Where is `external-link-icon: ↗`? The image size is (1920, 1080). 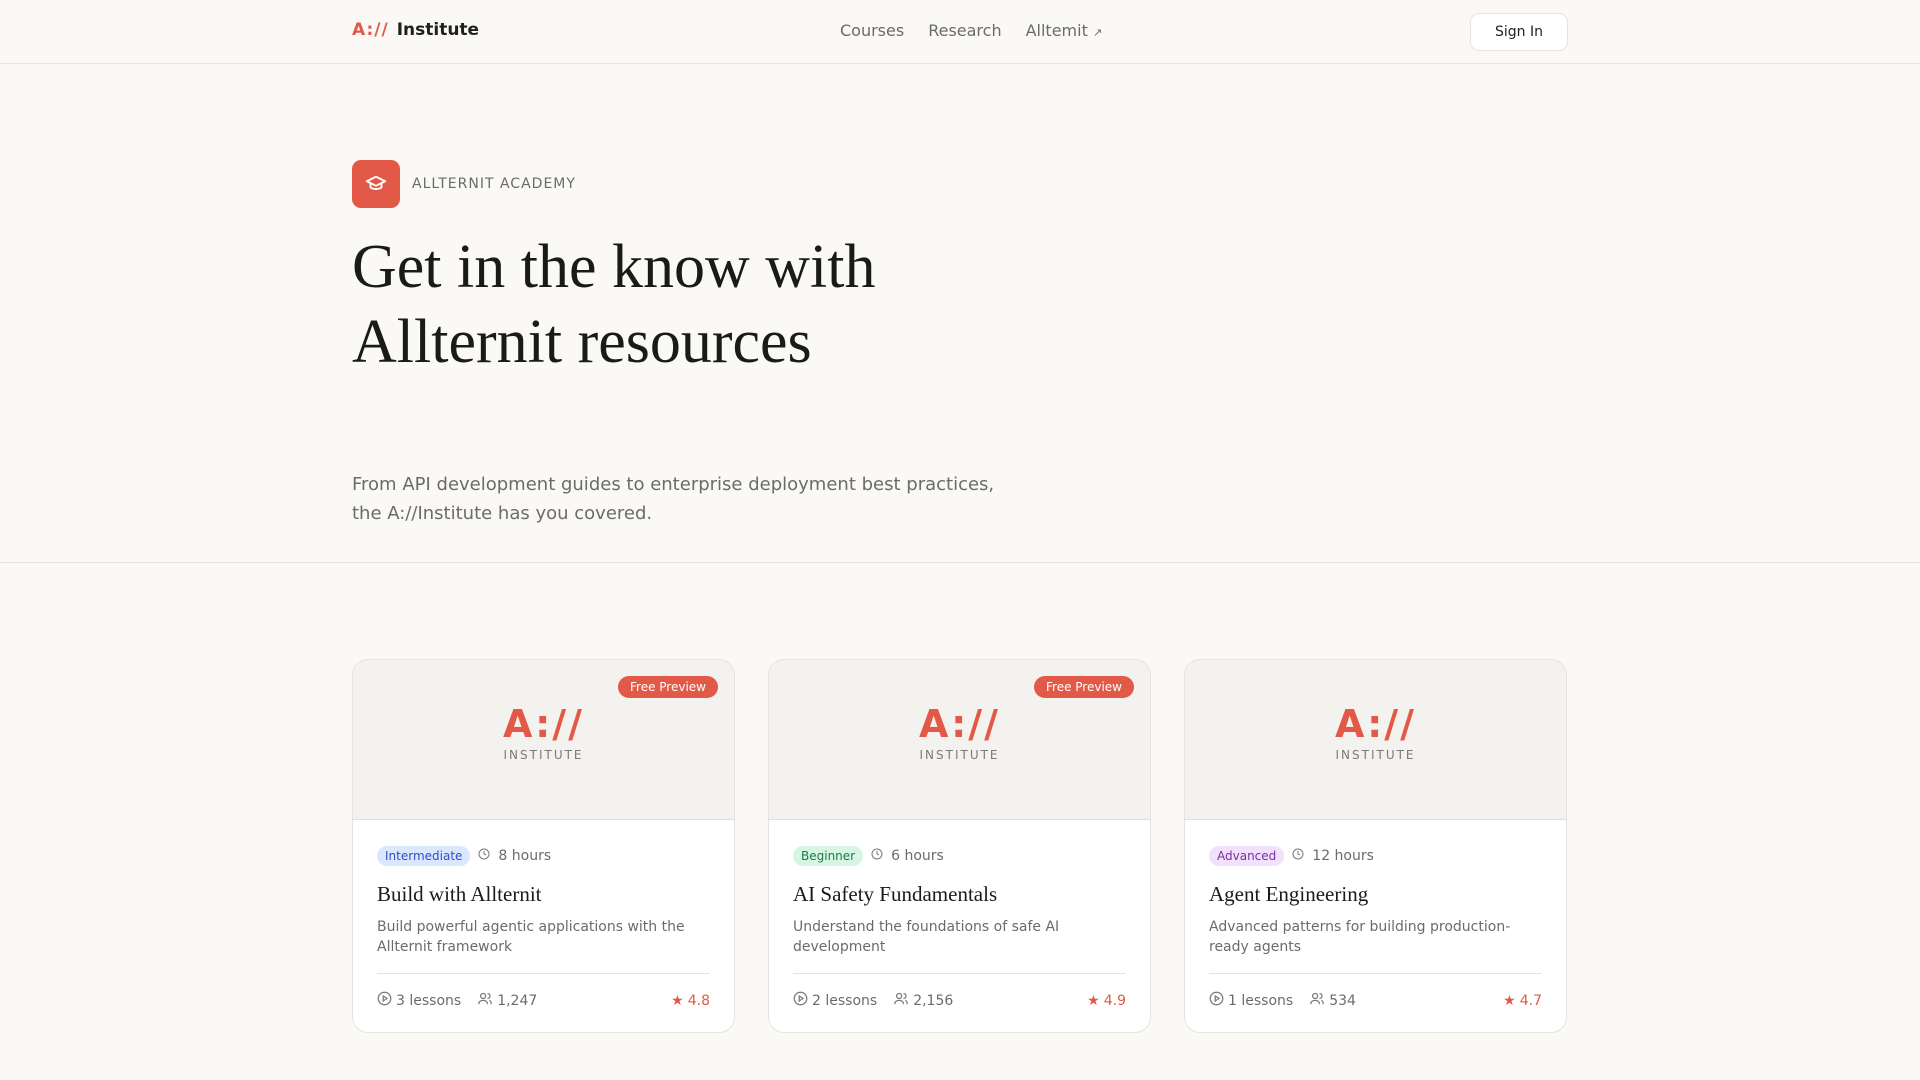 external-link-icon: ↗ is located at coordinates (1097, 32).